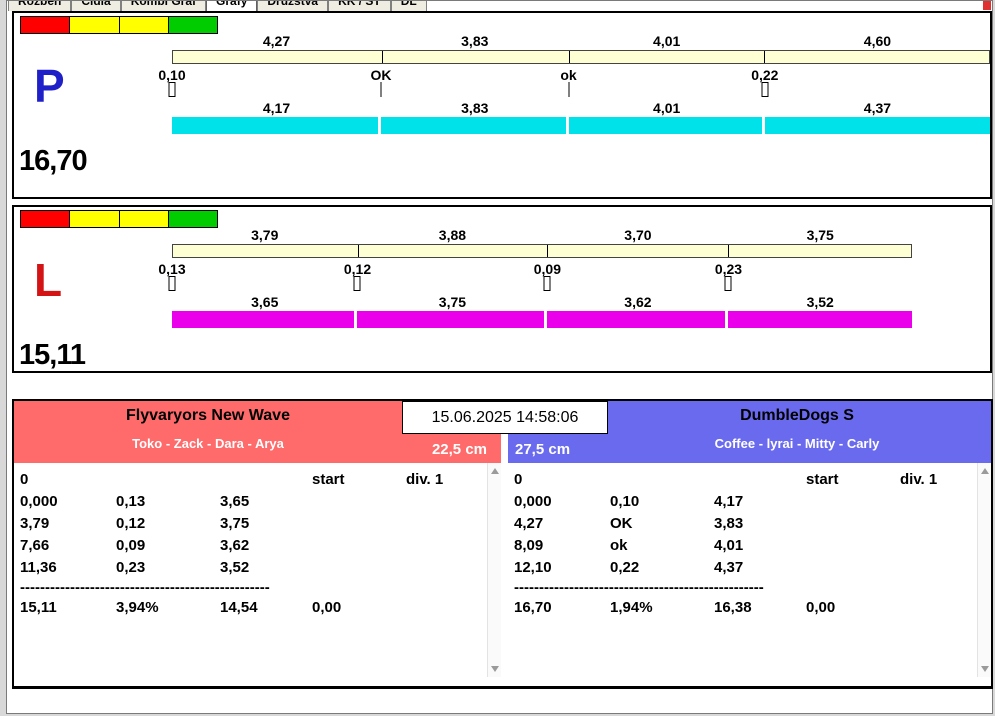 Image resolution: width=995 pixels, height=716 pixels. I want to click on change-time-label: 0,22, so click(765, 75).